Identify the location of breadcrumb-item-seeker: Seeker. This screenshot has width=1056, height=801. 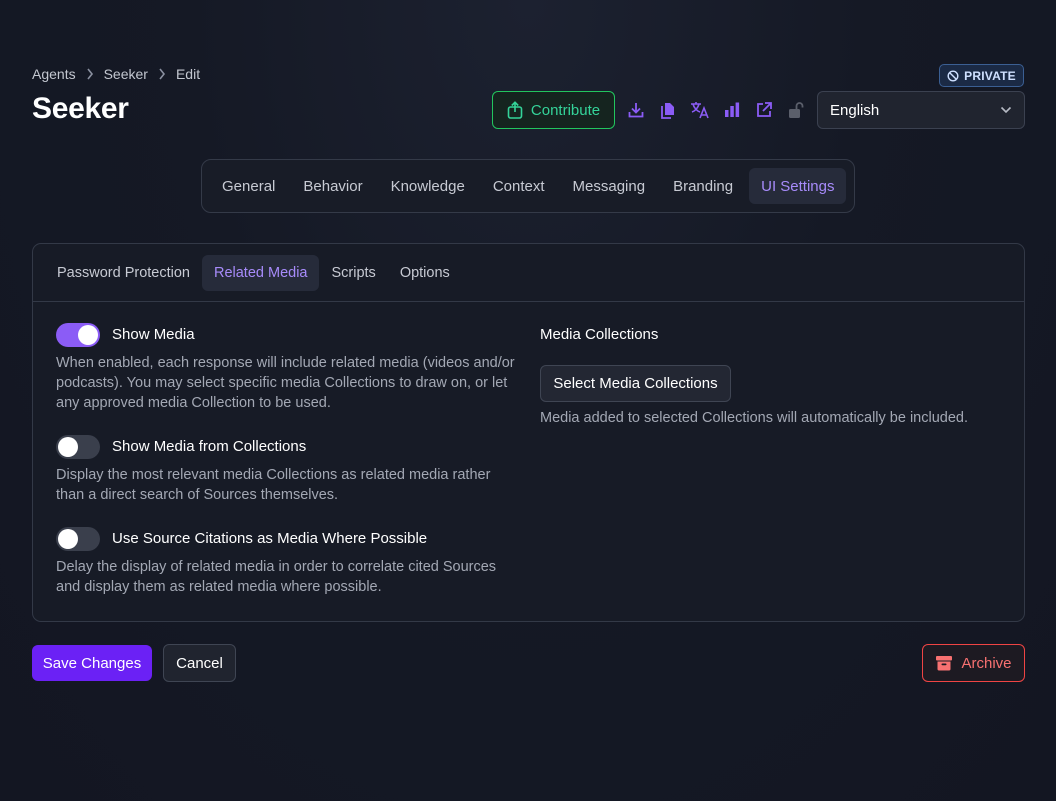
(126, 74).